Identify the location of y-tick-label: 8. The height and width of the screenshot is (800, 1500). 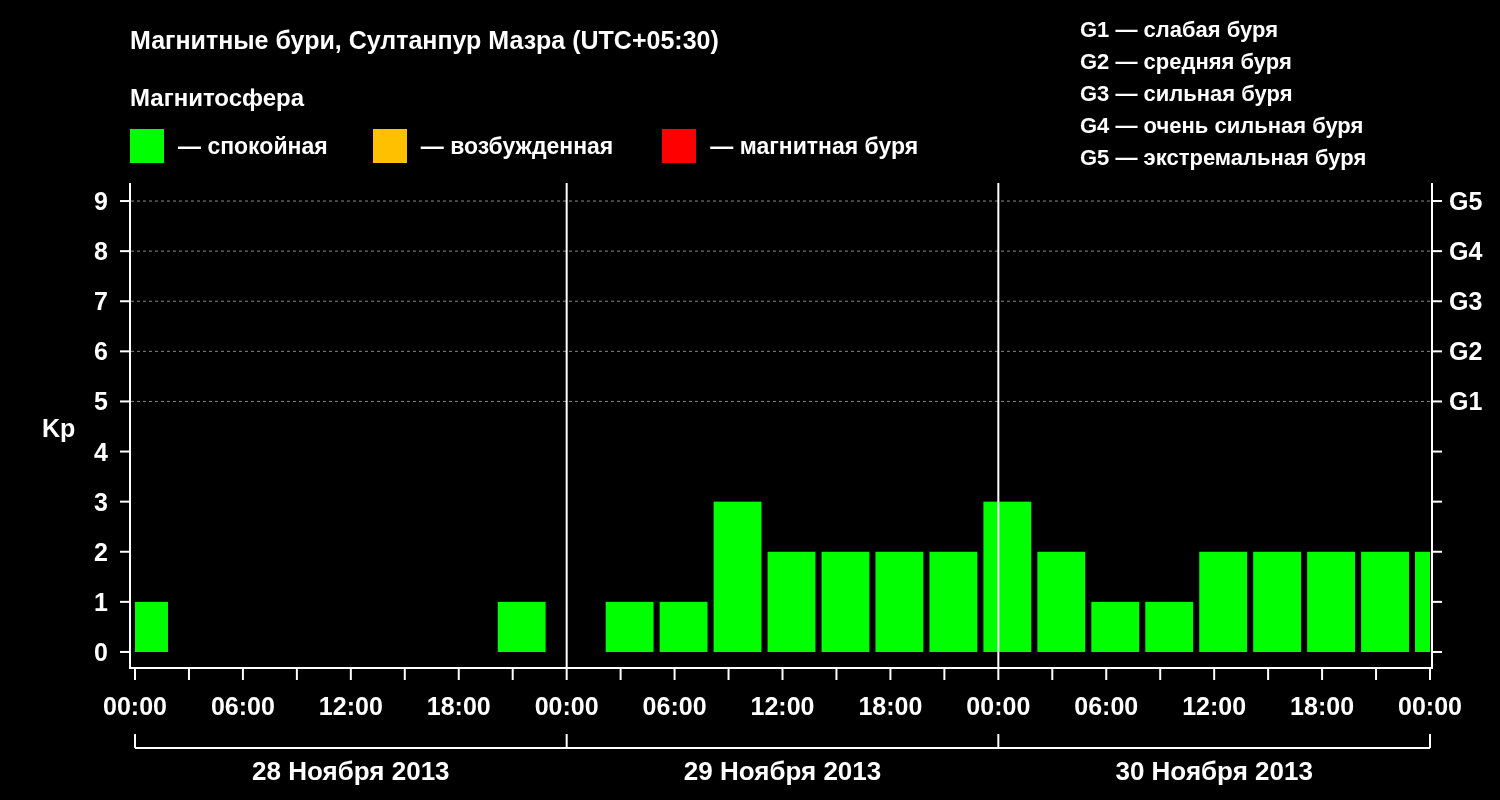
(101, 251).